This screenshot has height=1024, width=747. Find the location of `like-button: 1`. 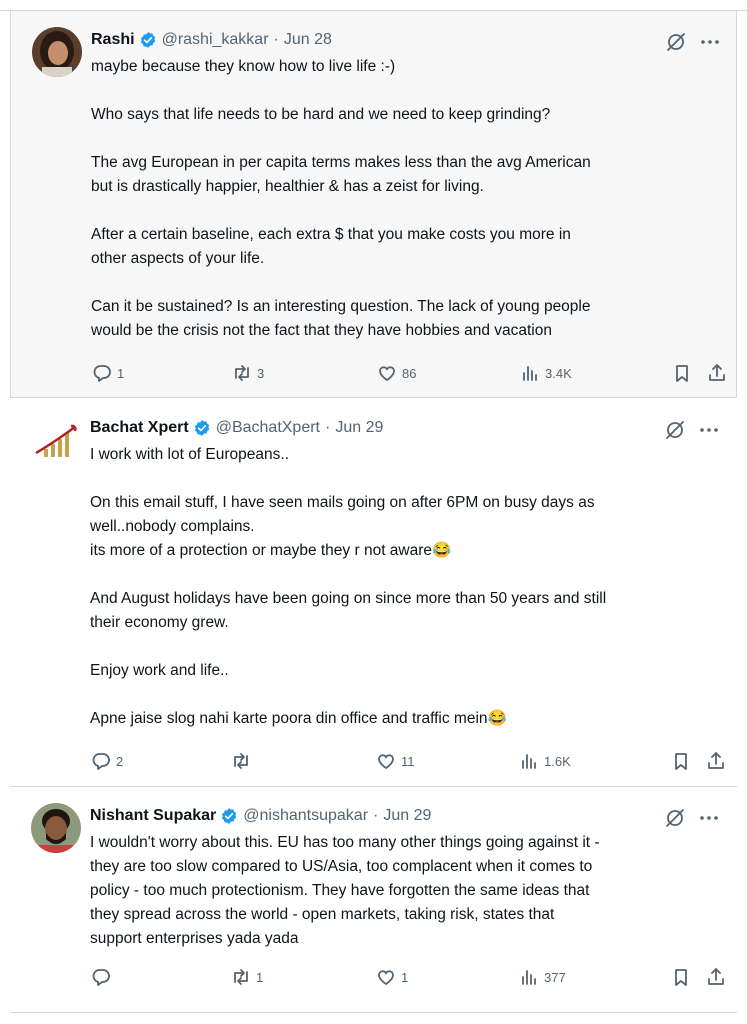

like-button: 1 is located at coordinates (391, 977).